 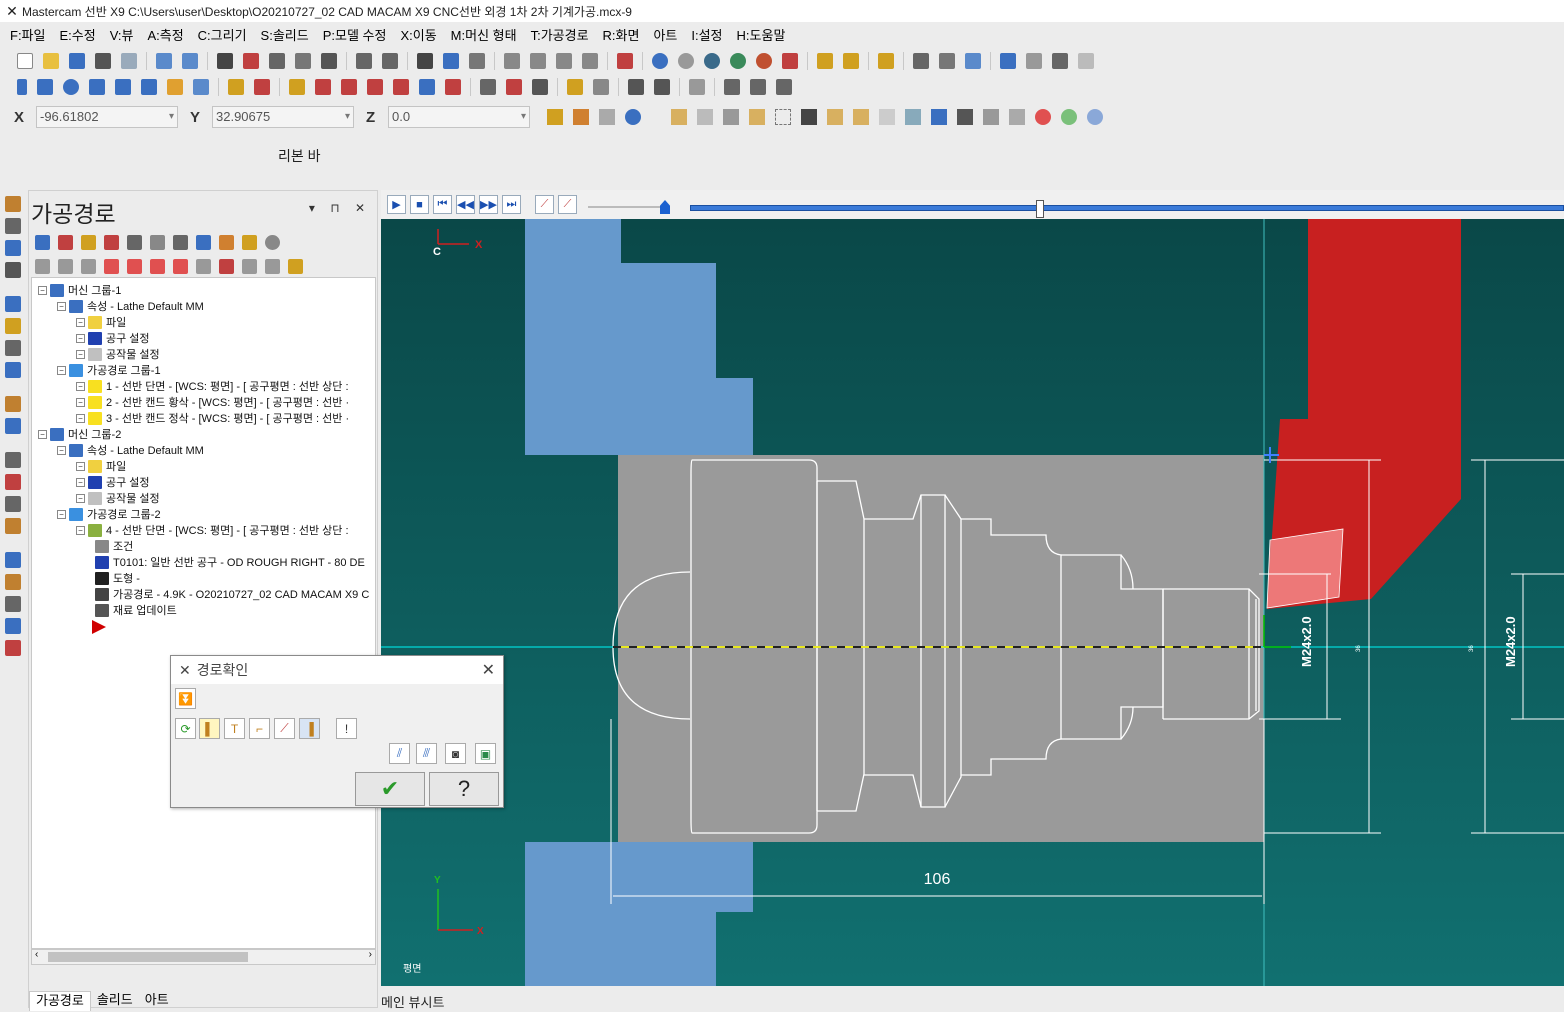 I want to click on tree-item: T0101: 일반 선반 공구 - OD ROUGH RIGHT - 80 DE, so click(x=230, y=562).